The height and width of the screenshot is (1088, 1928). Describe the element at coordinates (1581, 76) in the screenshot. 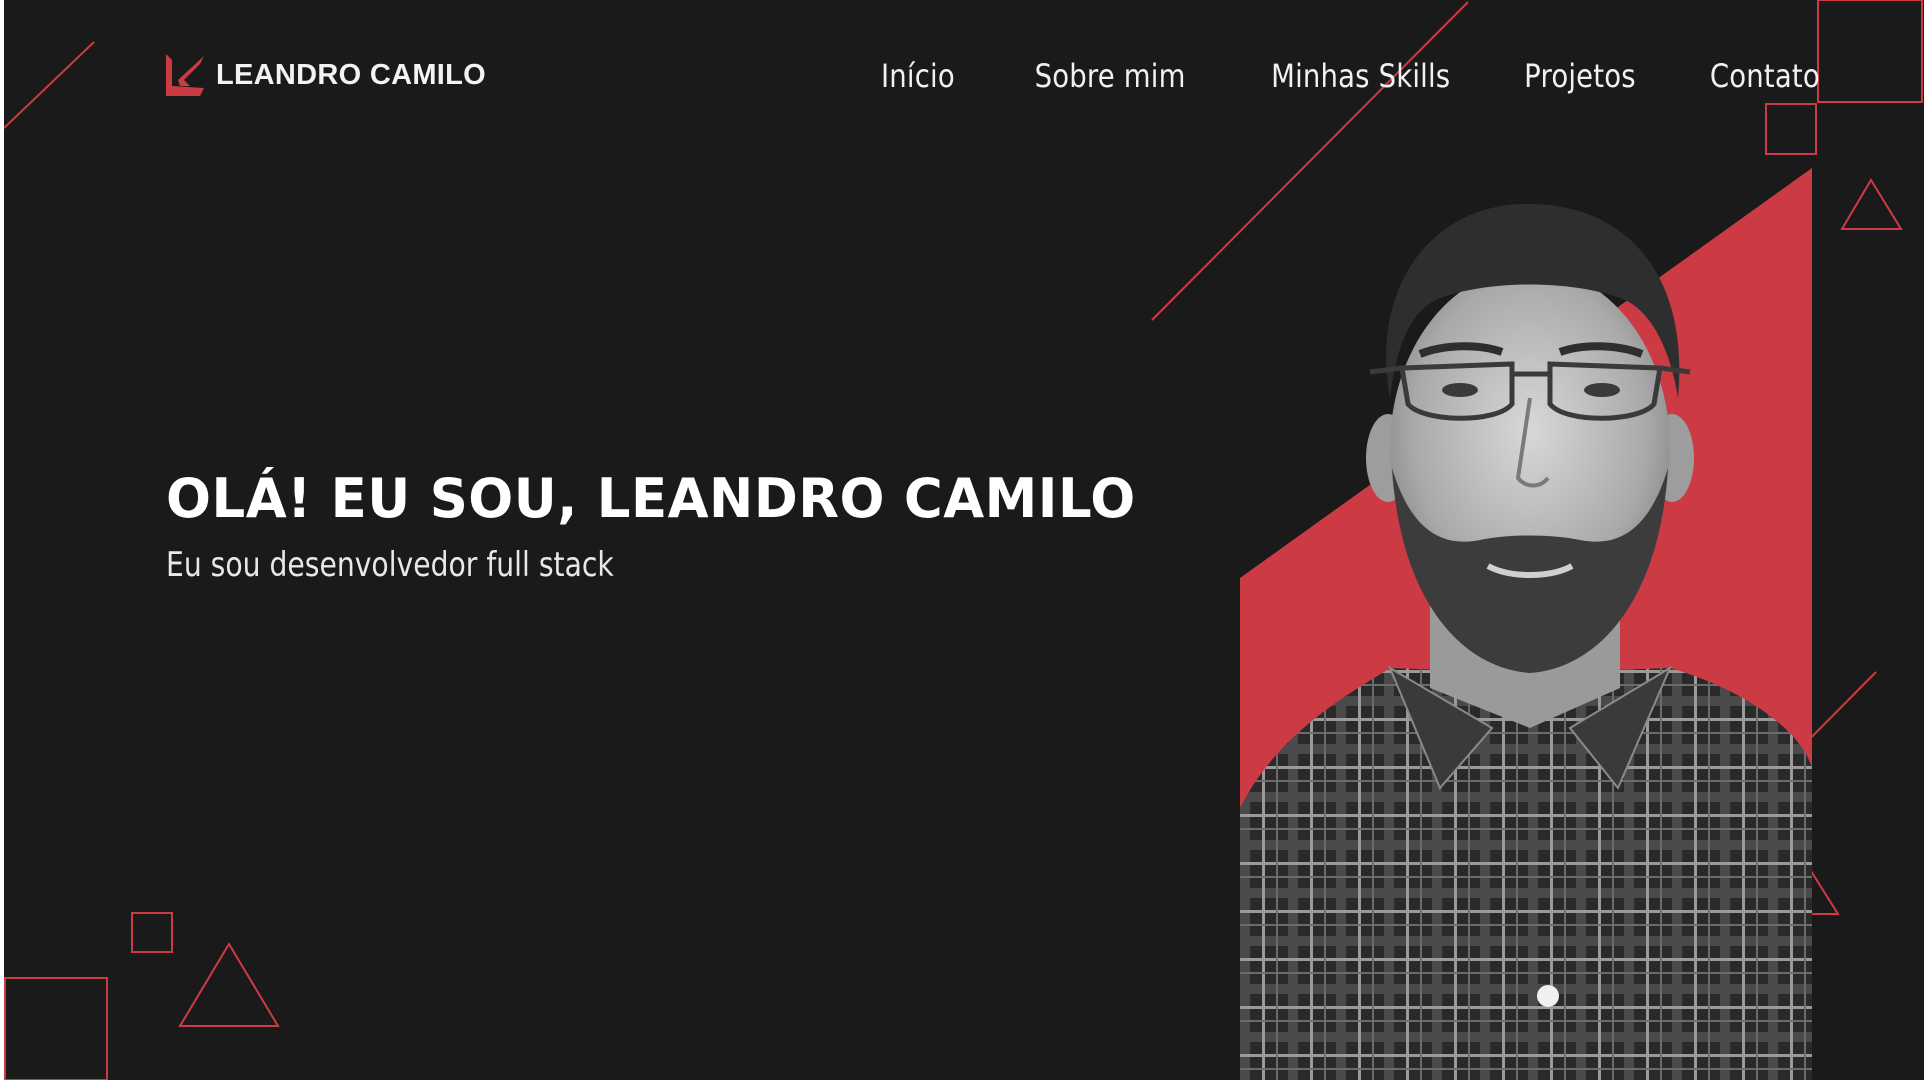

I see `nav-link-projetos: Projetos` at that location.